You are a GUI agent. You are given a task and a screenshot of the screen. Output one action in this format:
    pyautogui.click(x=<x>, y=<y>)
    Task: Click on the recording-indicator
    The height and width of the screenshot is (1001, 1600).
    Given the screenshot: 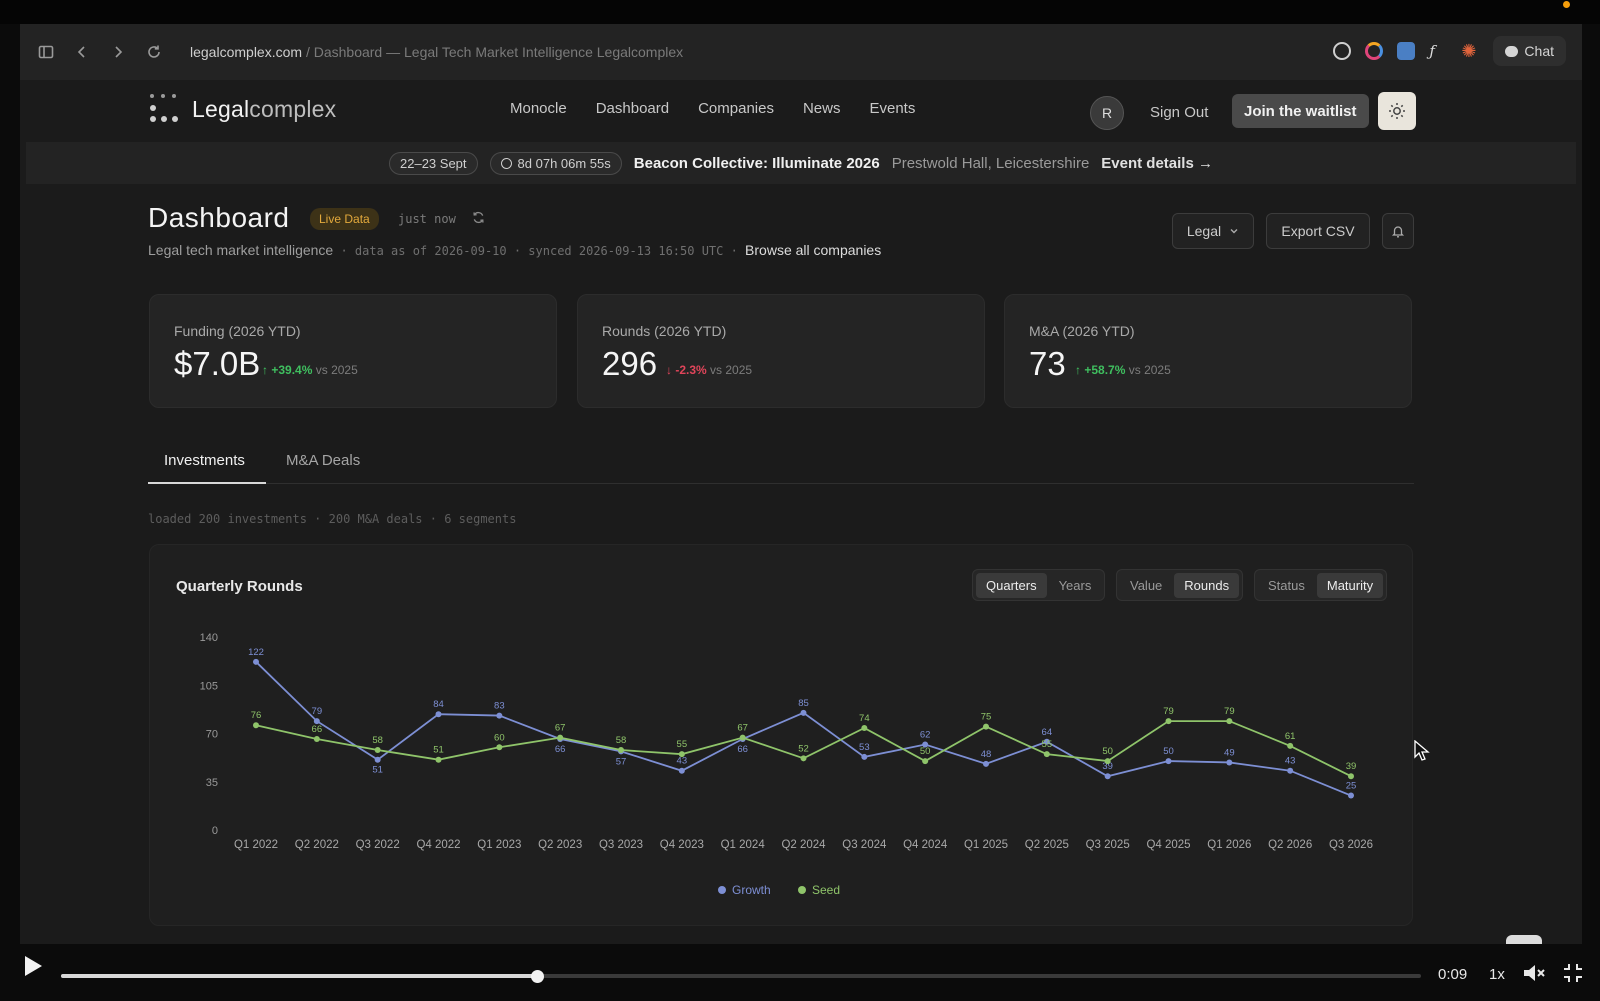 What is the action you would take?
    pyautogui.click(x=1566, y=4)
    